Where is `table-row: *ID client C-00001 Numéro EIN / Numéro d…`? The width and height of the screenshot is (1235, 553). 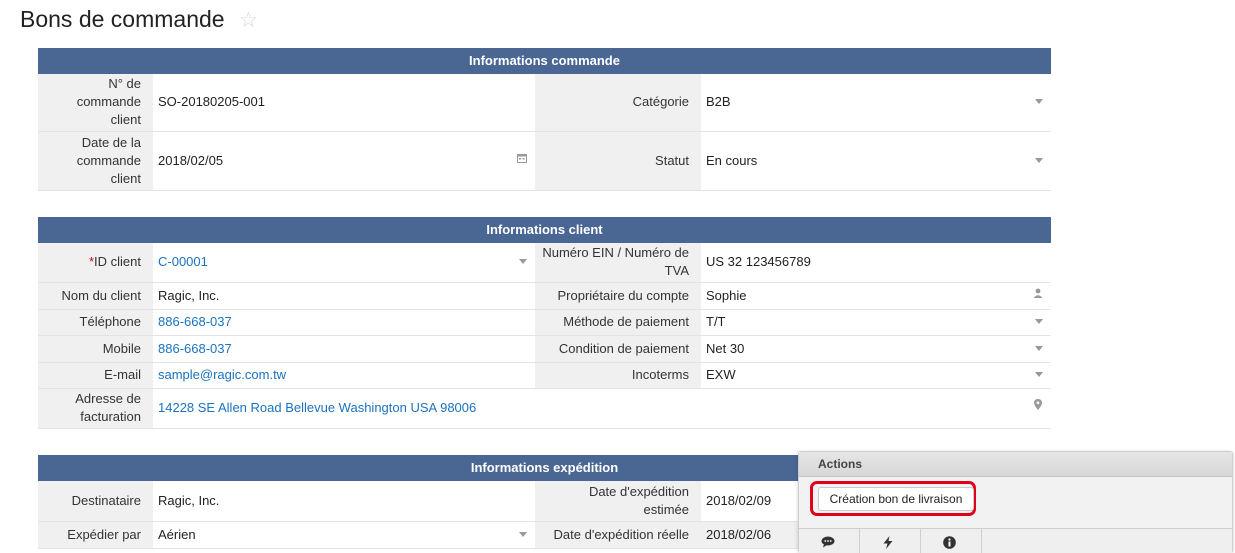 table-row: *ID client C-00001 Numéro EIN / Numéro d… is located at coordinates (544, 263).